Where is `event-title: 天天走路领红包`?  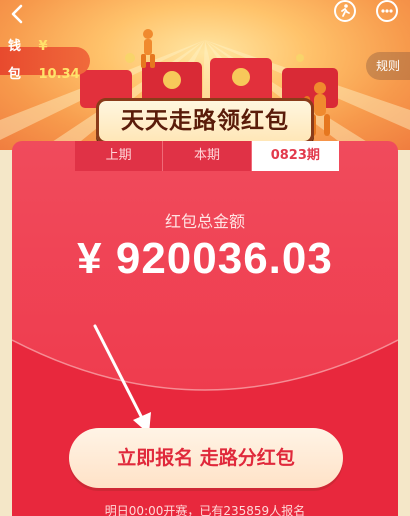
event-title: 天天走路领红包 is located at coordinates (205, 121).